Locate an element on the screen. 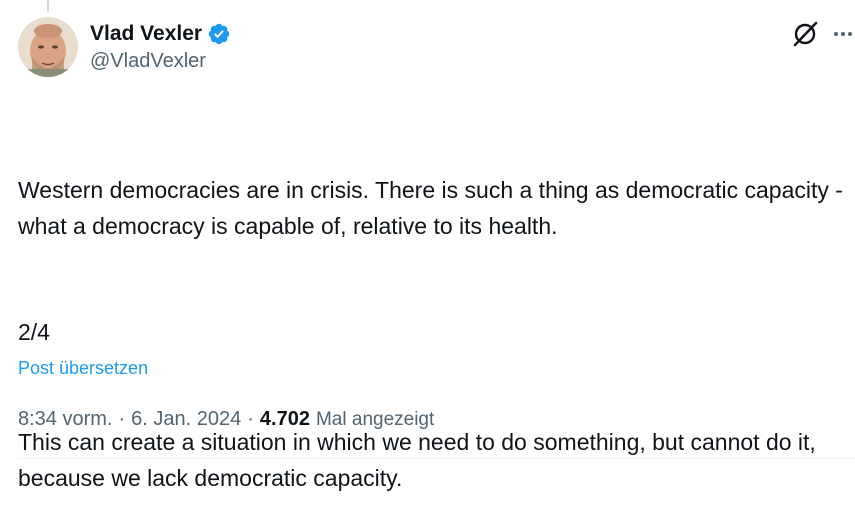 Image resolution: width=855 pixels, height=532 pixels. thread-connector-line is located at coordinates (48, 6).